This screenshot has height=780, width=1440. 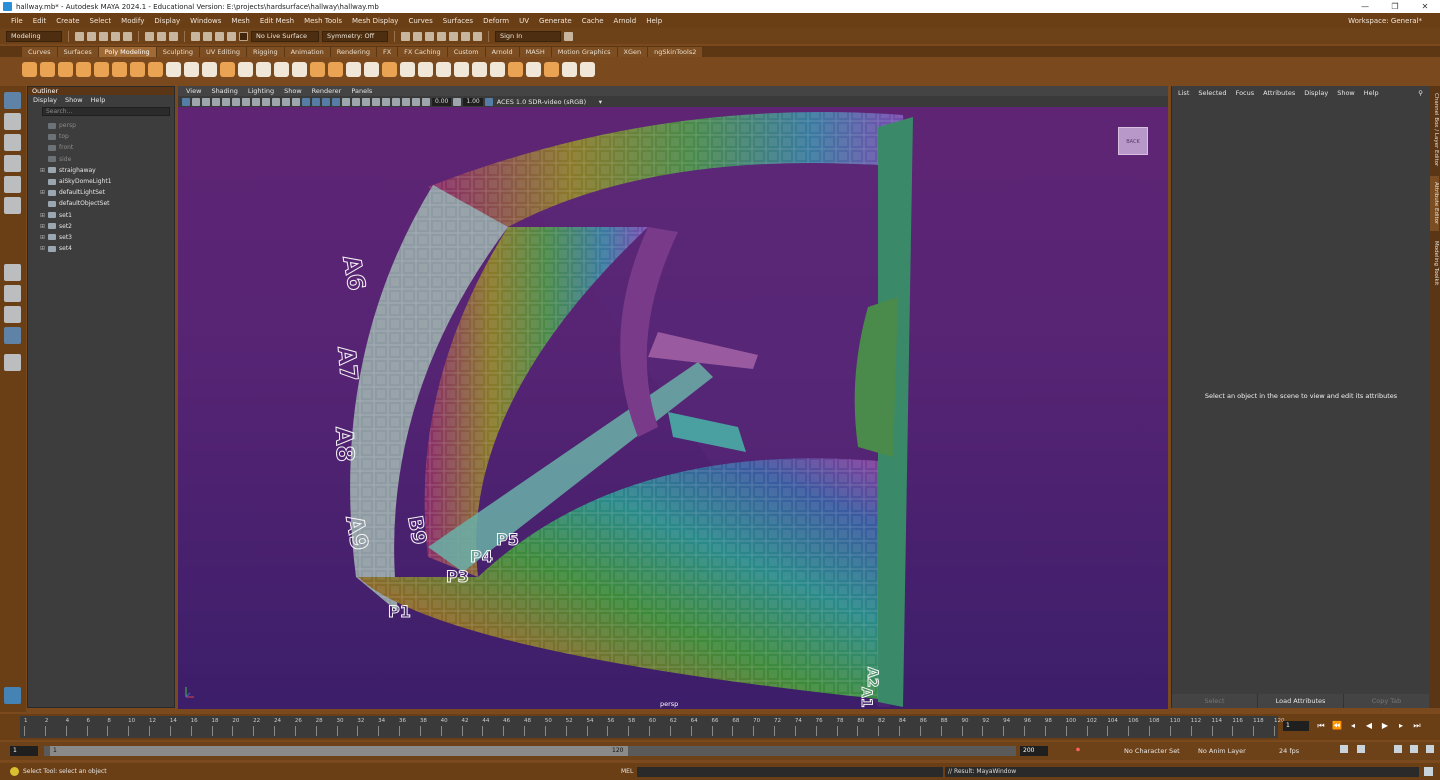 What do you see at coordinates (356, 101) in the screenshot?
I see `ambient-occlusion-icon` at bounding box center [356, 101].